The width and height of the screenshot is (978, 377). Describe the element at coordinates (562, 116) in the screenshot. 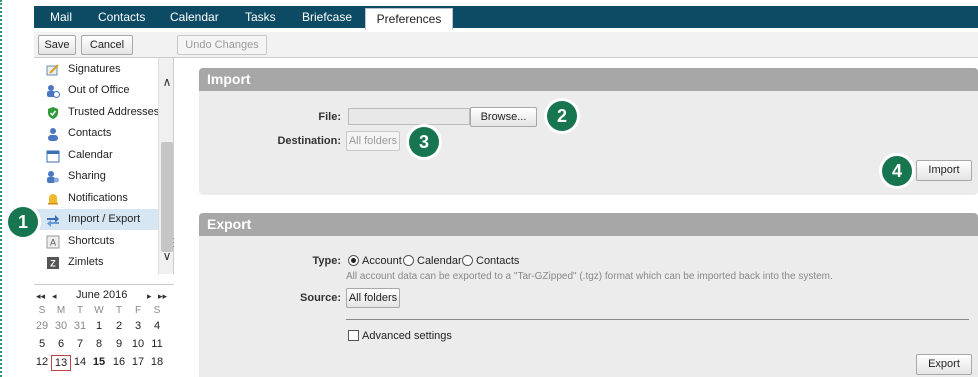

I see `callout-2: 2` at that location.